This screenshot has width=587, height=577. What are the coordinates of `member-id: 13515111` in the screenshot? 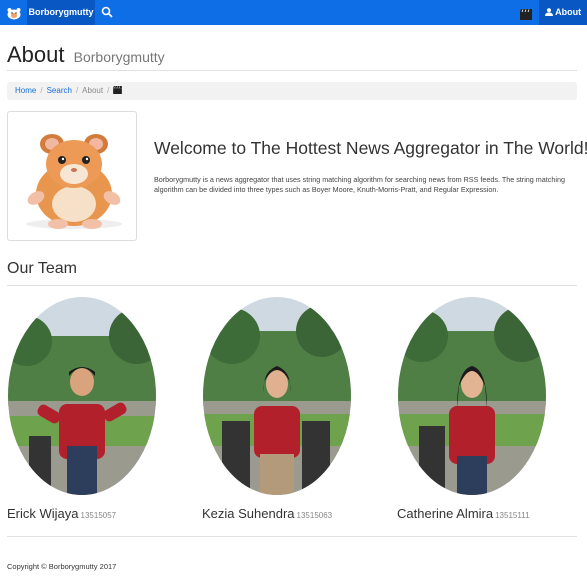 It's located at (512, 515).